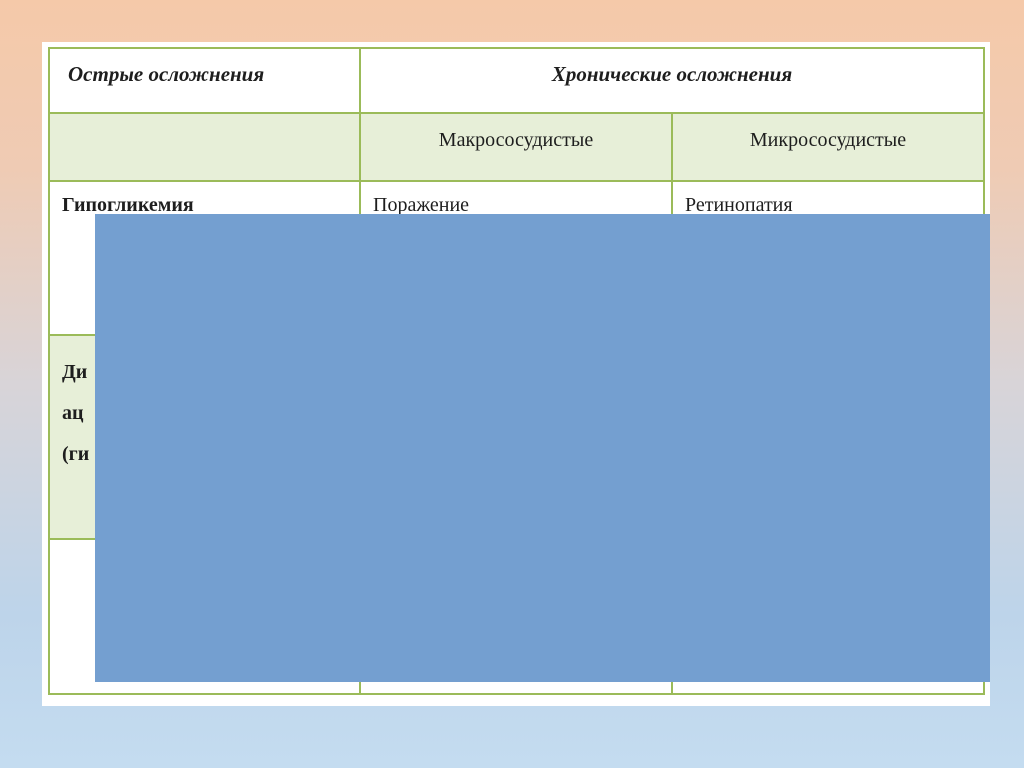 The width and height of the screenshot is (1024, 768). Describe the element at coordinates (128, 205) in the screenshot. I see `row1-acute-text: Гипогликемия` at that location.